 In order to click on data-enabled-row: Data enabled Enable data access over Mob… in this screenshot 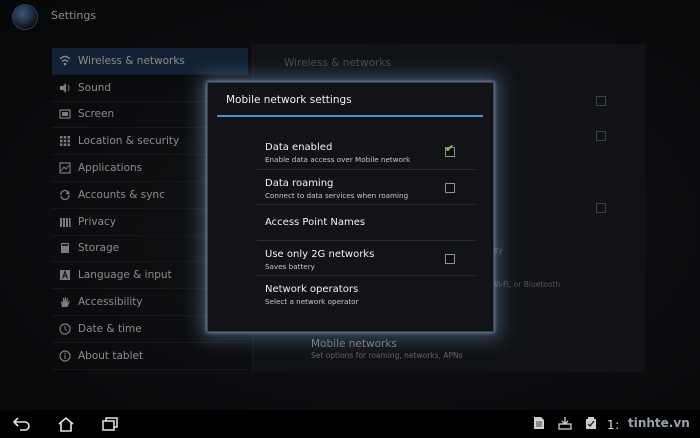, I will do `click(366, 152)`.